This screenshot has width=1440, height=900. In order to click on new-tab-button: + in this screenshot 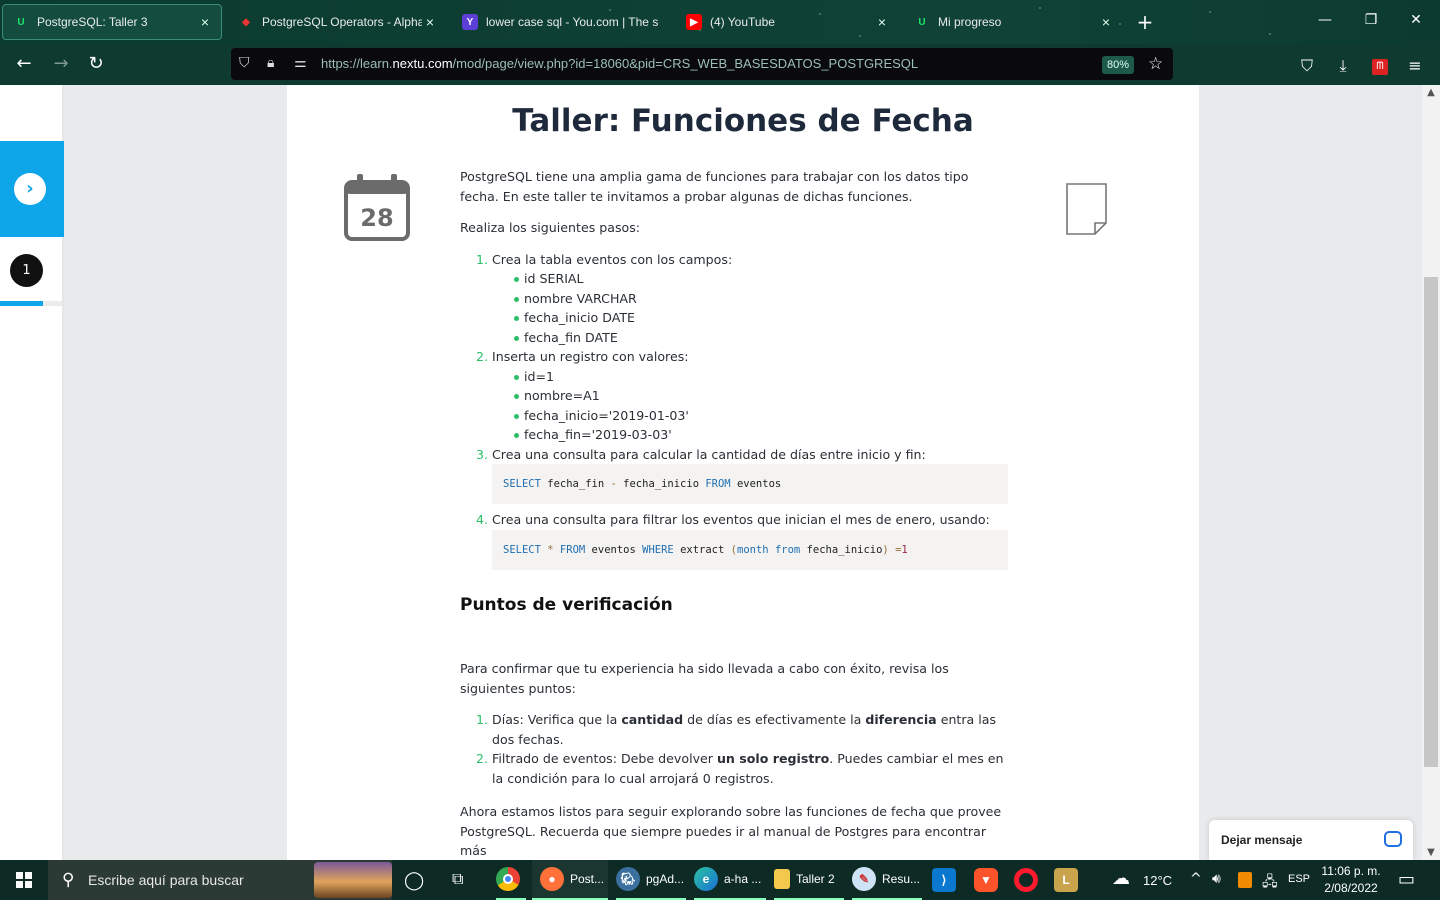, I will do `click(1145, 22)`.